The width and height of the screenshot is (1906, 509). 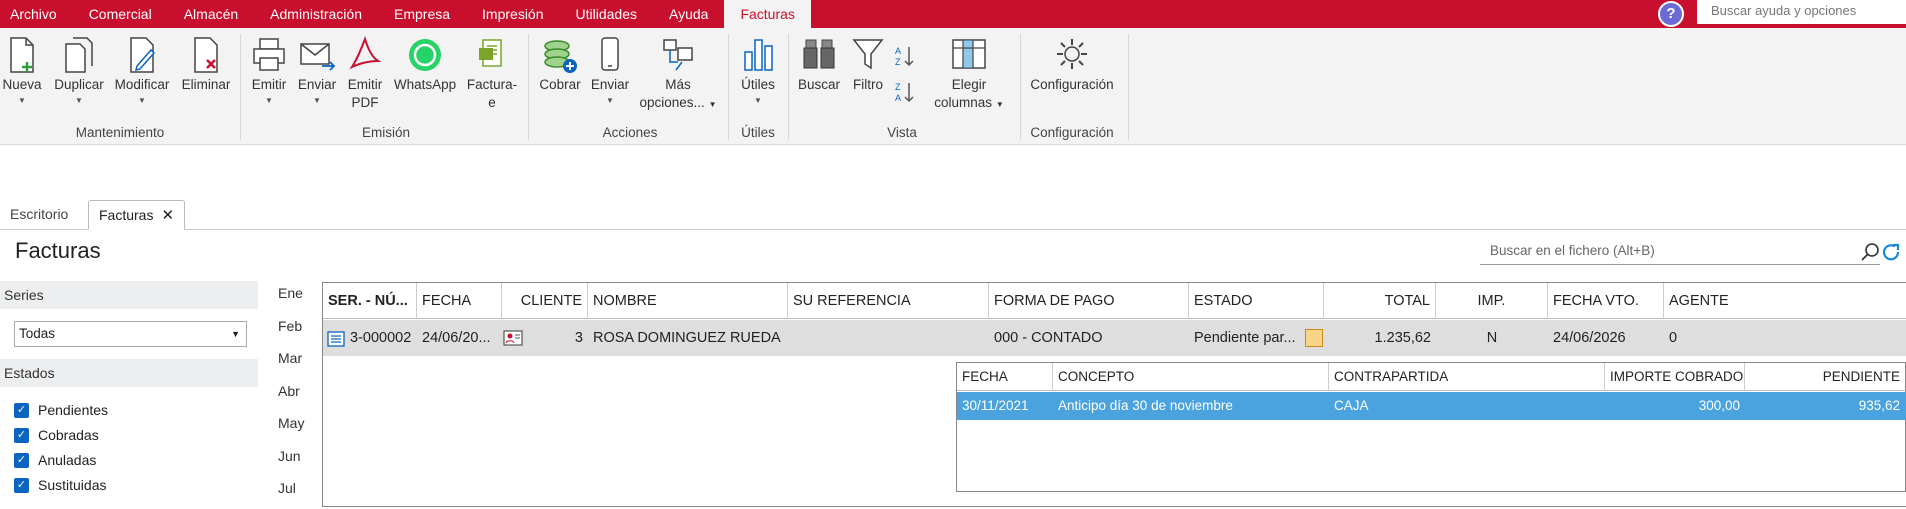 What do you see at coordinates (868, 65) in the screenshot?
I see `filtro-button: Filtro` at bounding box center [868, 65].